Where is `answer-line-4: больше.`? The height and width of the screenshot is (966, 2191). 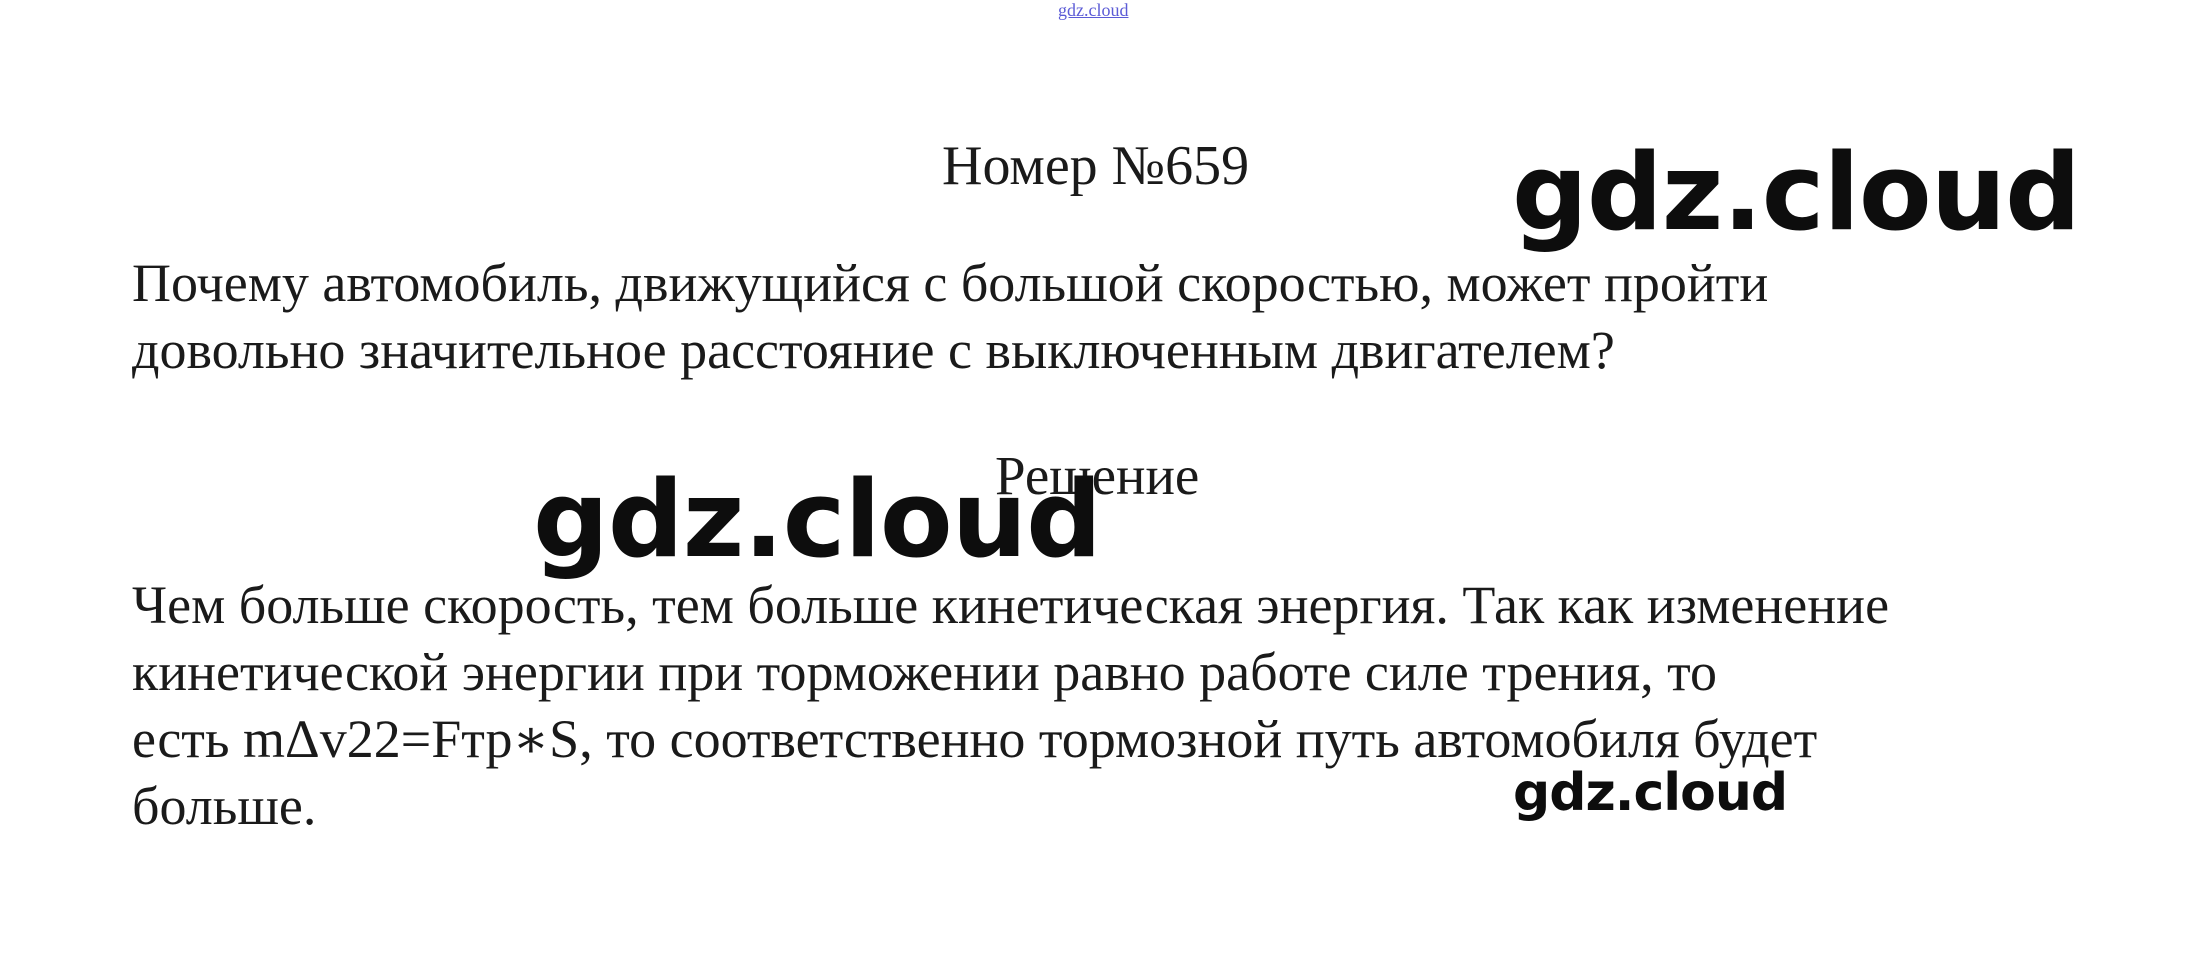
answer-line-4: больше. is located at coordinates (224, 806).